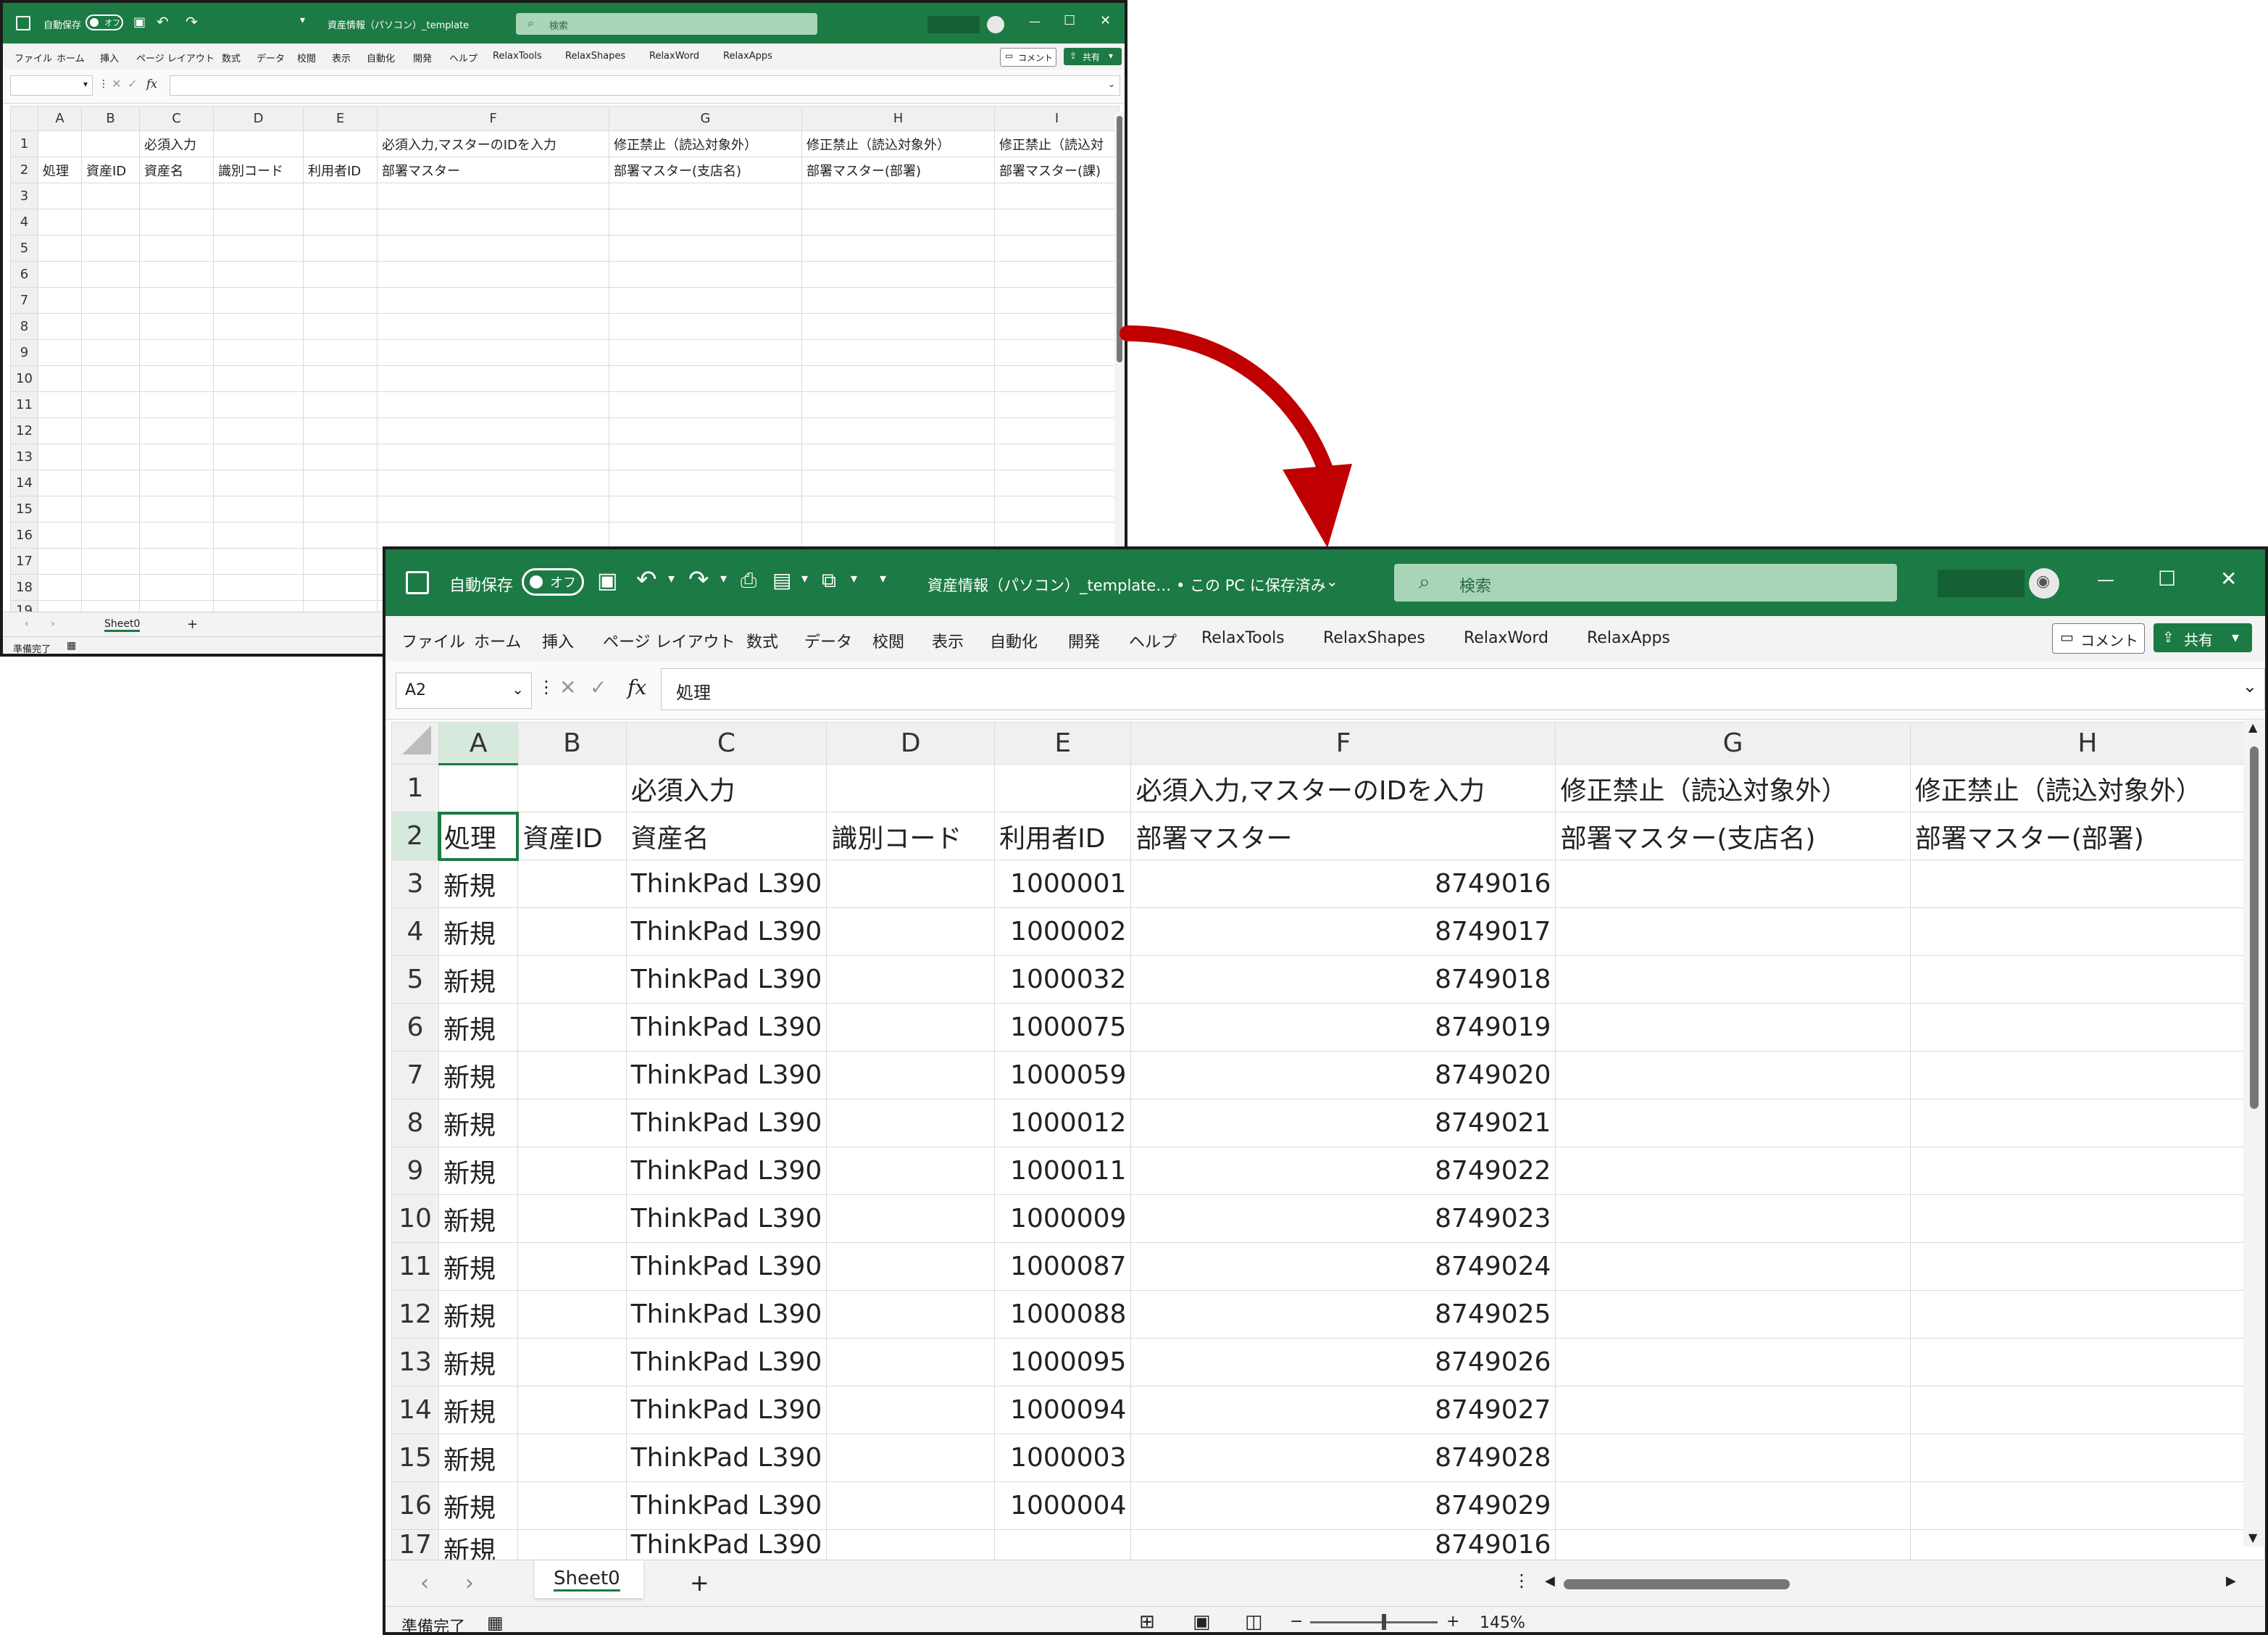 The image size is (2268, 1635). Describe the element at coordinates (24, 119) in the screenshot. I see `select-all-corner` at that location.